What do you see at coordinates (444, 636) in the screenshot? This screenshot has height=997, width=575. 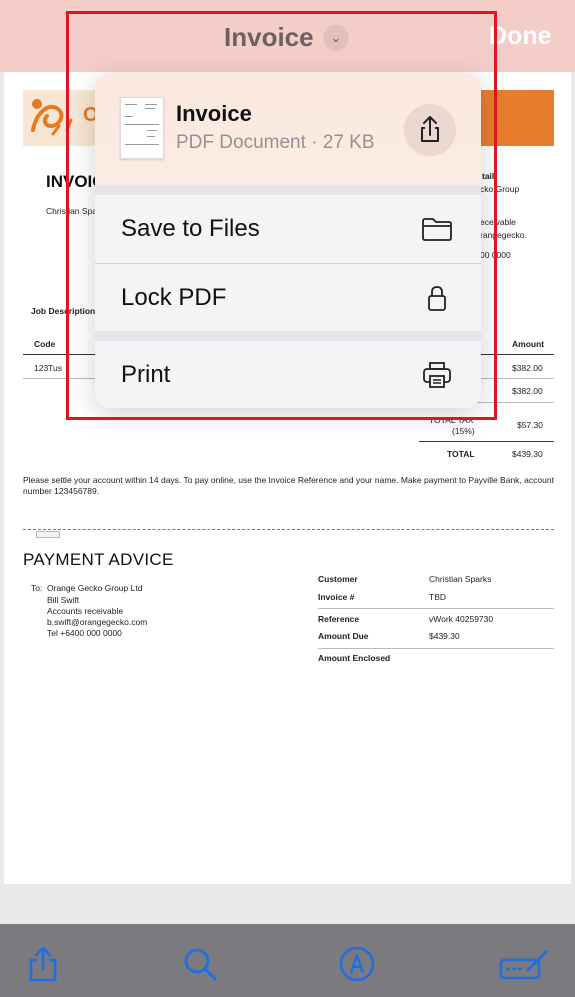 I see `field-value: $439.30` at bounding box center [444, 636].